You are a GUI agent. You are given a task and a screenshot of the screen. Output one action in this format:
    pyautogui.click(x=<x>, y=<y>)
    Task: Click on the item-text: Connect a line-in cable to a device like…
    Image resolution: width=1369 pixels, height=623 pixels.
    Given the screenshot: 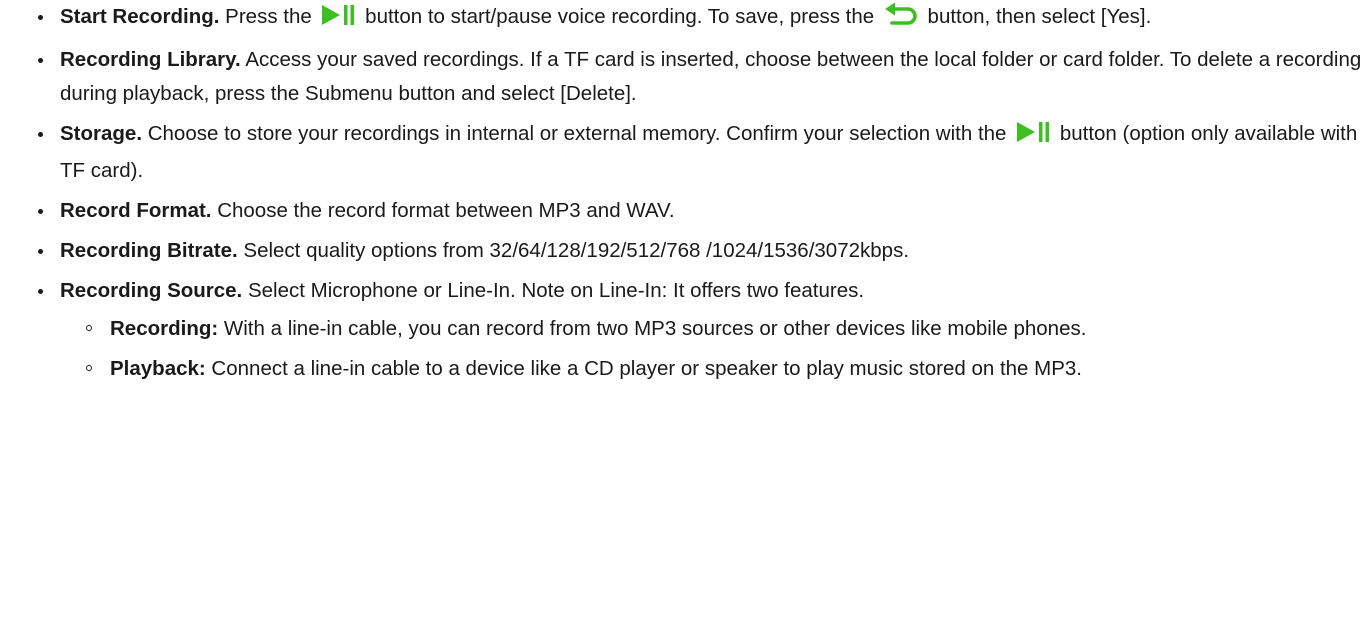 What is the action you would take?
    pyautogui.click(x=643, y=368)
    